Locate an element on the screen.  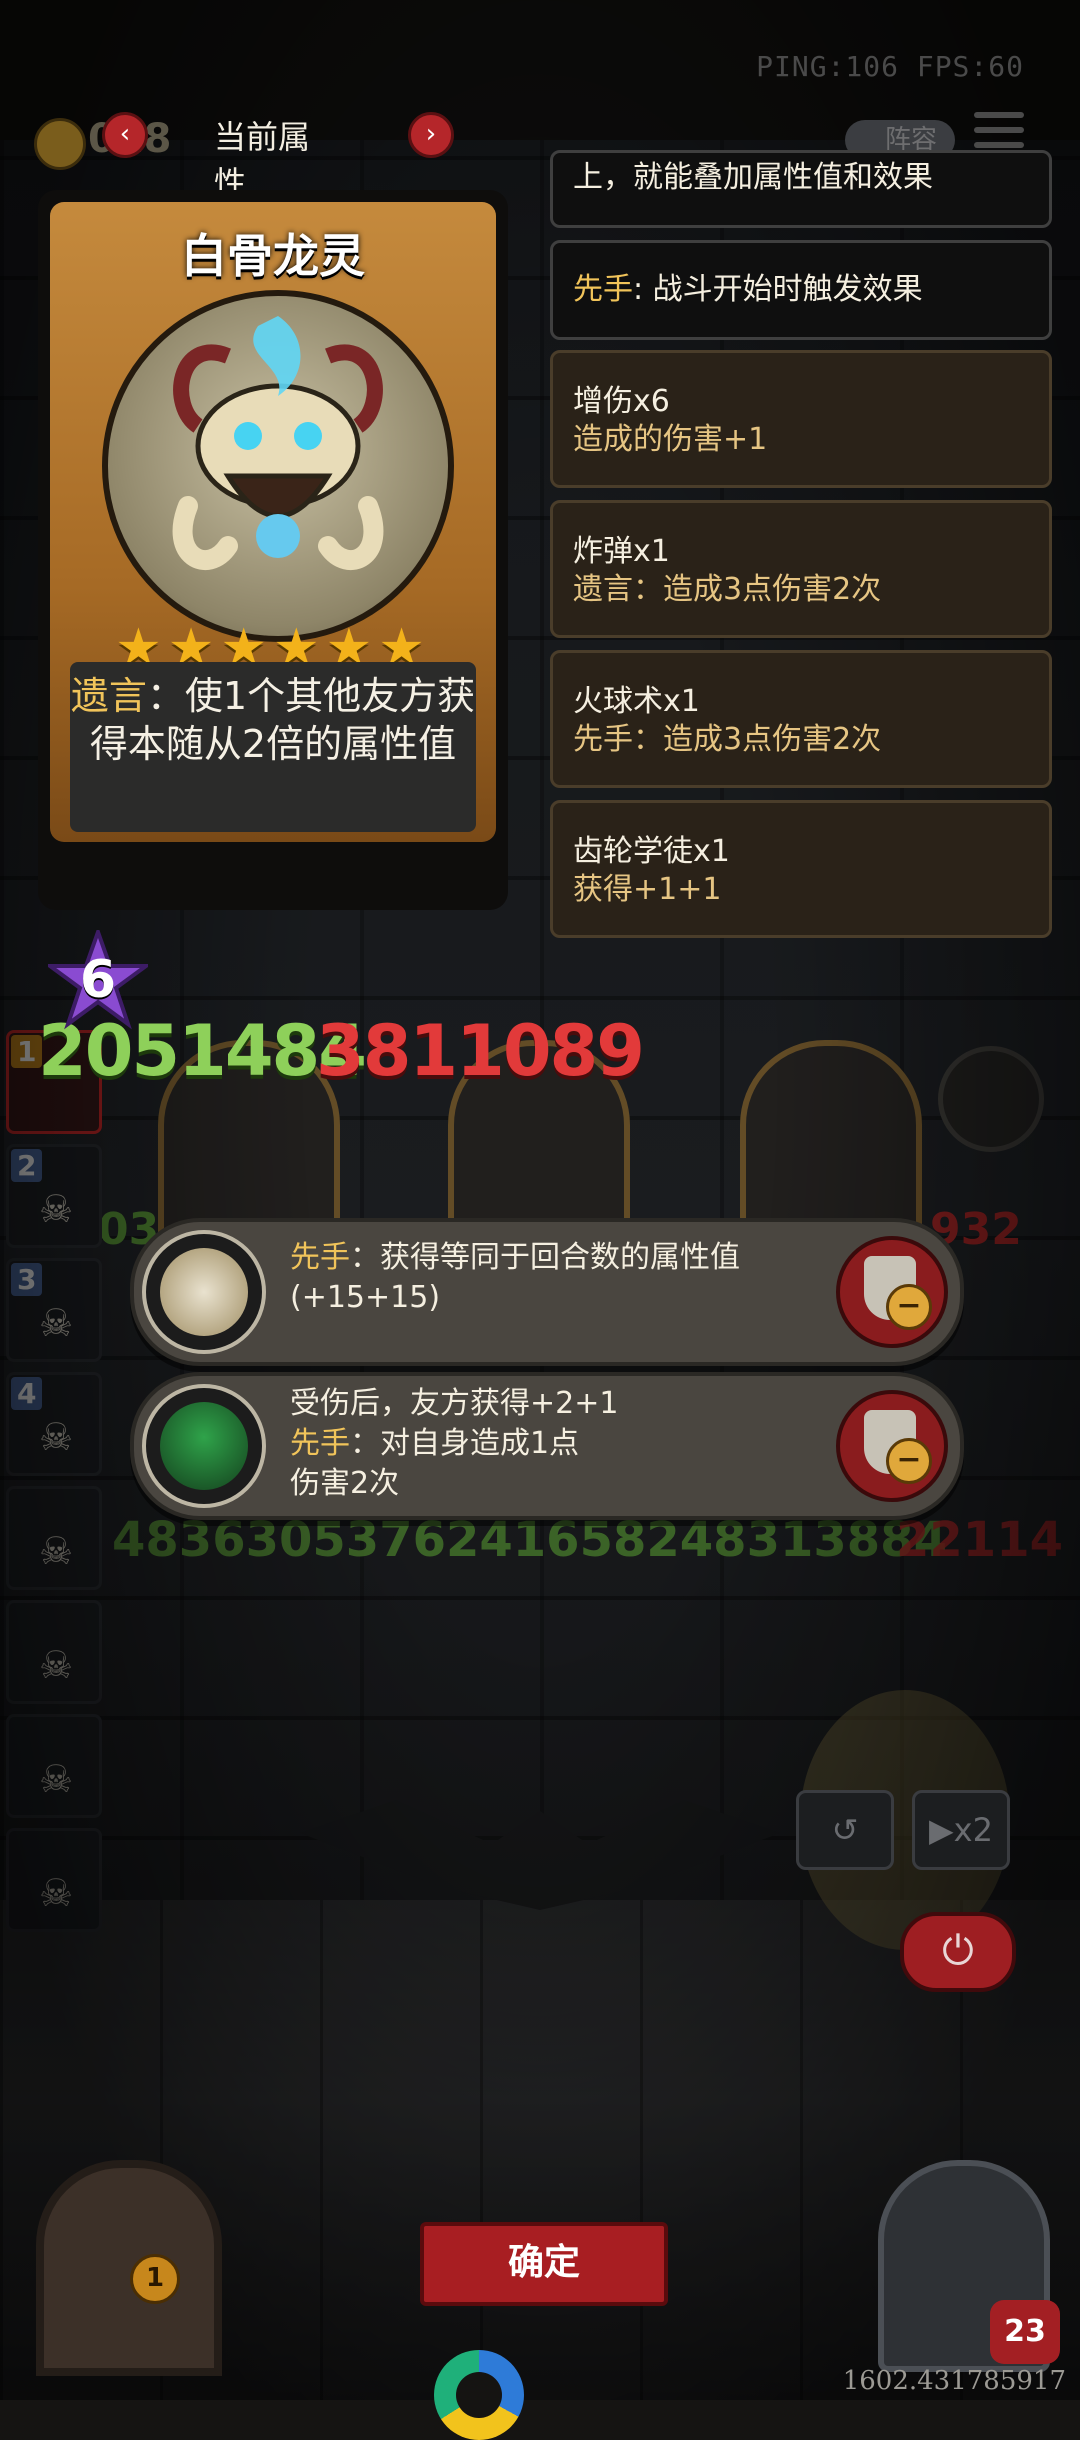
ability-text-main: ：对自身造成1点 is located at coordinates (465, 1443).